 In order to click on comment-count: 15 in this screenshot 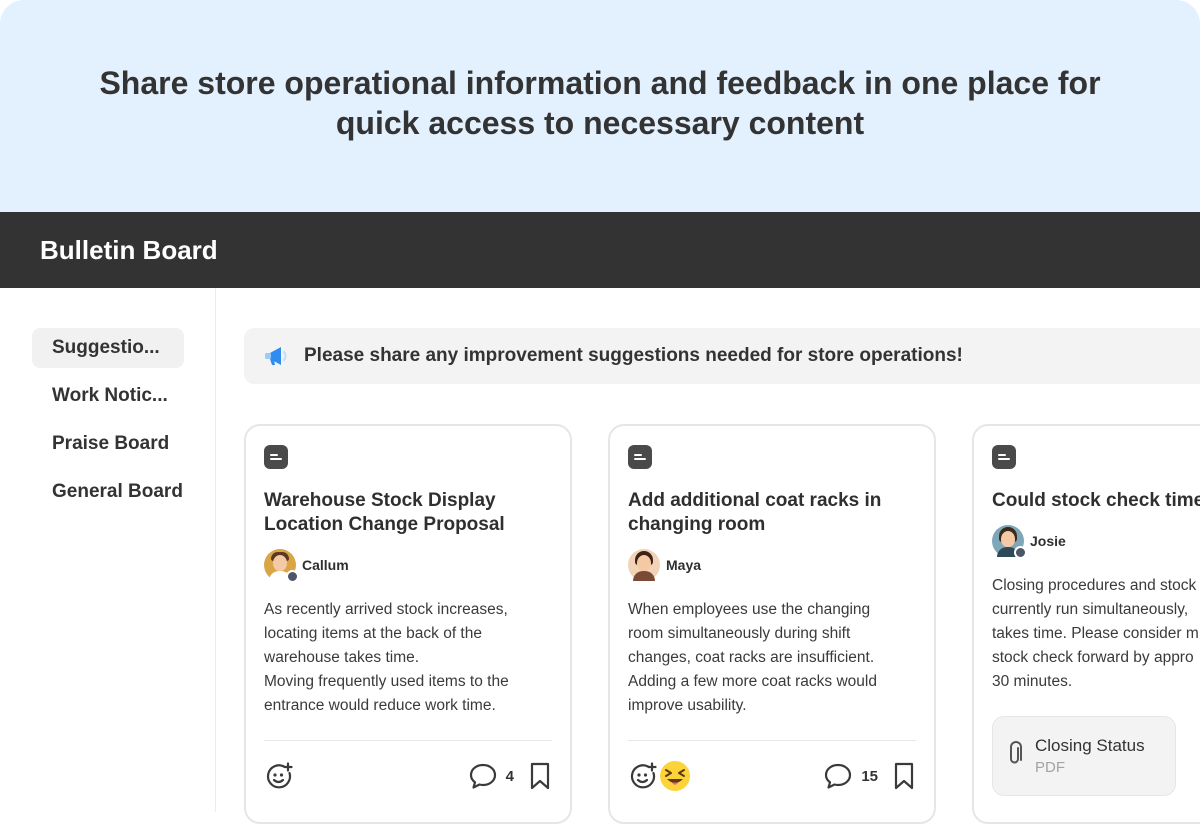, I will do `click(869, 776)`.